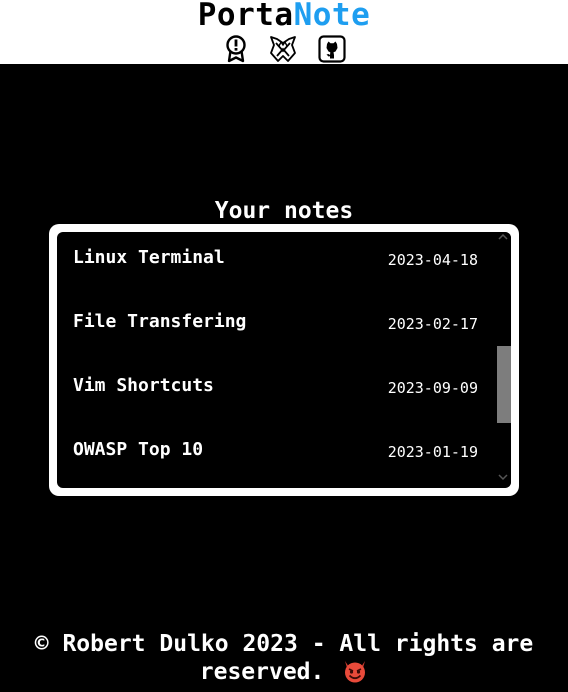 Image resolution: width=568 pixels, height=692 pixels. What do you see at coordinates (355, 671) in the screenshot?
I see `smiling-devil-emoji-icon` at bounding box center [355, 671].